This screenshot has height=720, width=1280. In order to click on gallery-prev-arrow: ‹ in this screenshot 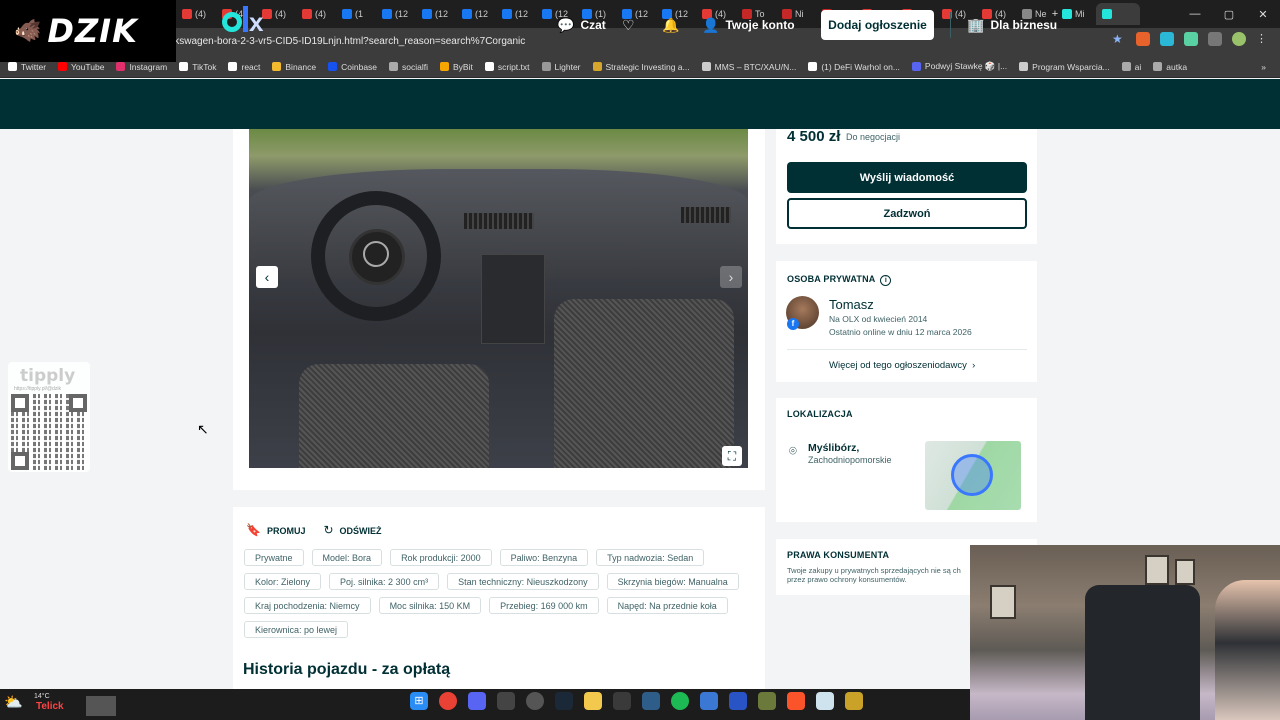, I will do `click(267, 277)`.